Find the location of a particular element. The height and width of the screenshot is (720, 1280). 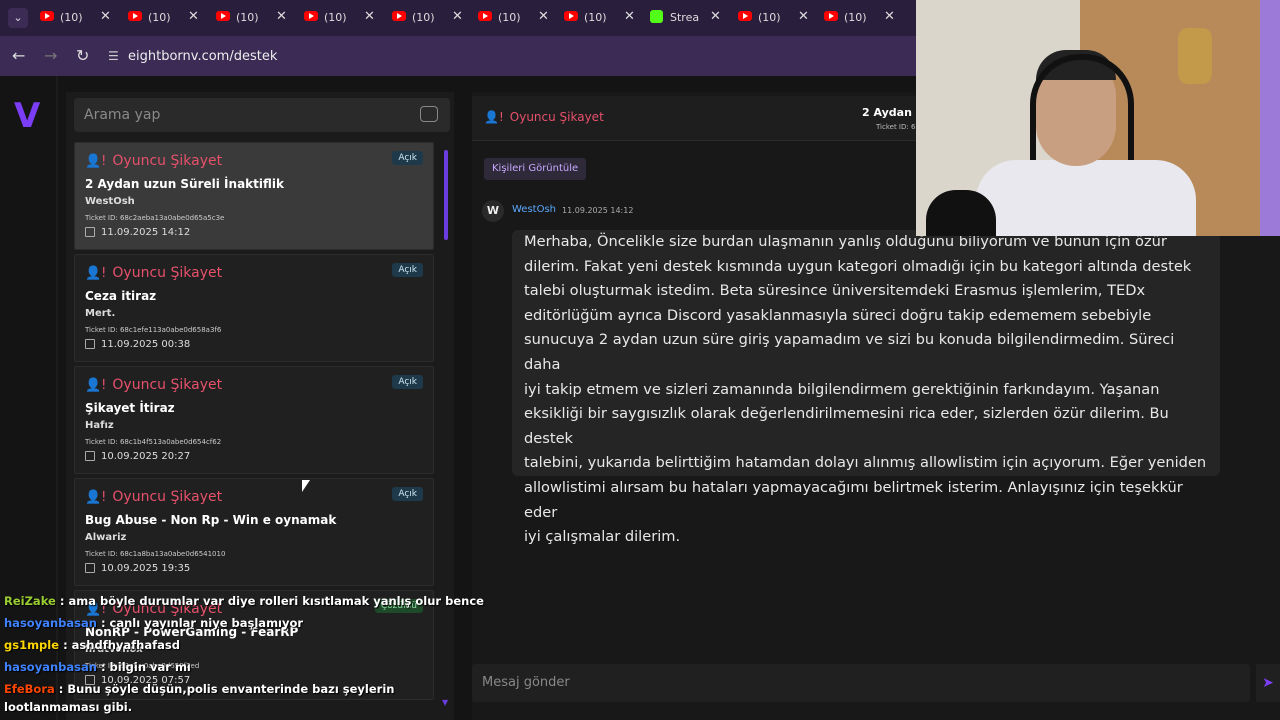

message-time: 11.09.2025 14:12 is located at coordinates (598, 210).